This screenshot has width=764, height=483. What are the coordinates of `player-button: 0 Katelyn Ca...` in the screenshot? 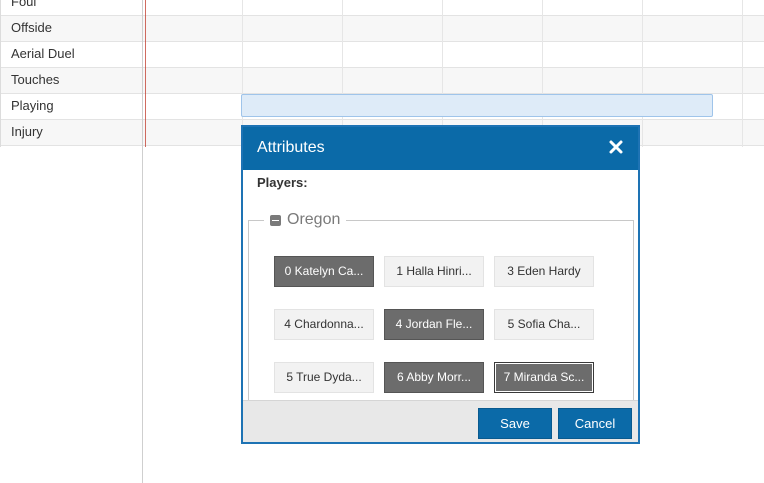 It's located at (324, 271).